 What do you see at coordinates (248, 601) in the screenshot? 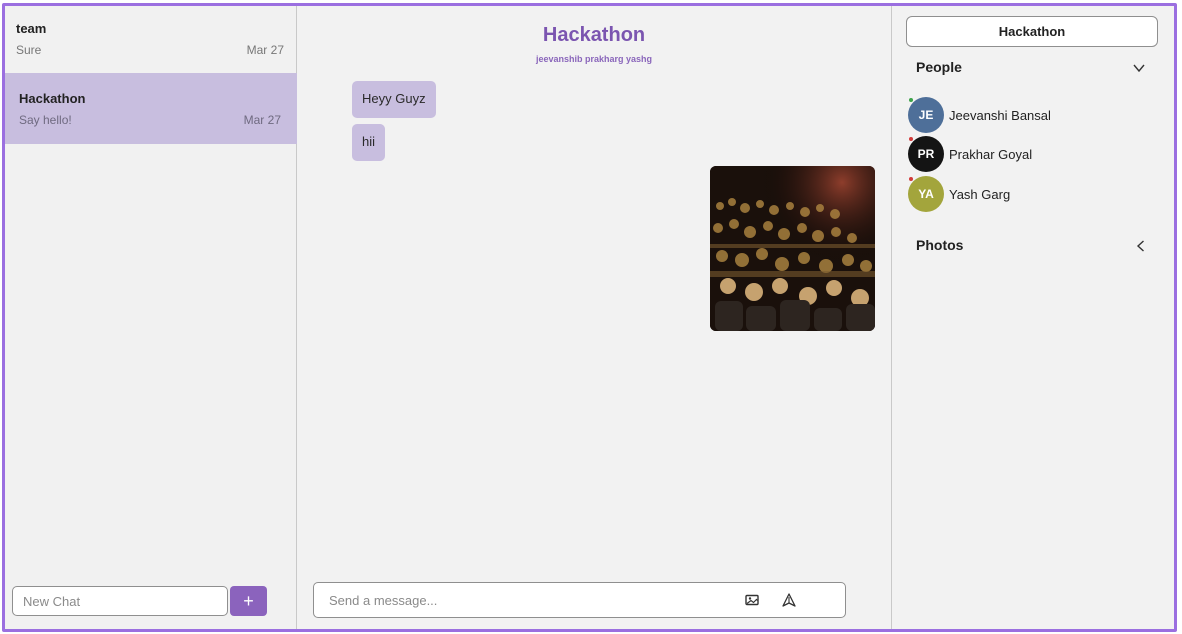
I see `add-chat-button: +` at bounding box center [248, 601].